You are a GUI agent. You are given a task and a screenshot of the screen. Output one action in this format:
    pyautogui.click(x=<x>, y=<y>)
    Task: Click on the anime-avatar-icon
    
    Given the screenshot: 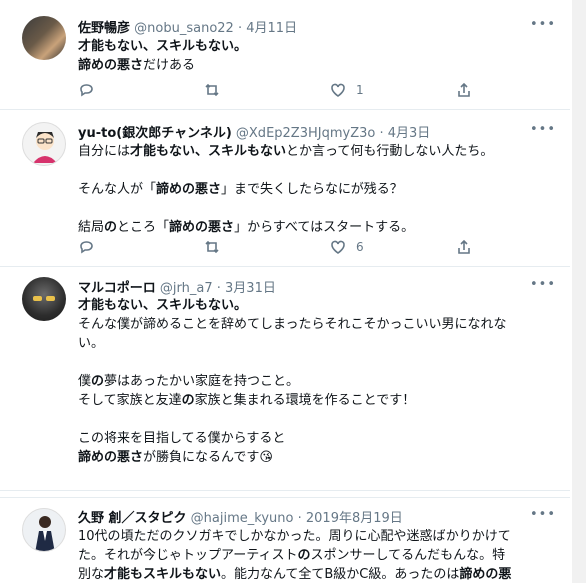 What is the action you would take?
    pyautogui.click(x=45, y=147)
    